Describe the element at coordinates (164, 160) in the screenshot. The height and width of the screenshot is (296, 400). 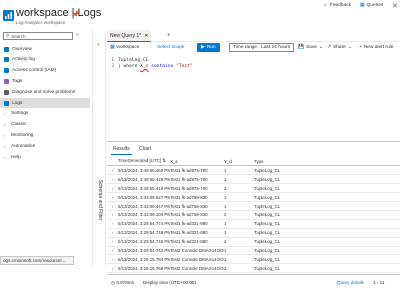
I see `sort-icon: ⇅` at that location.